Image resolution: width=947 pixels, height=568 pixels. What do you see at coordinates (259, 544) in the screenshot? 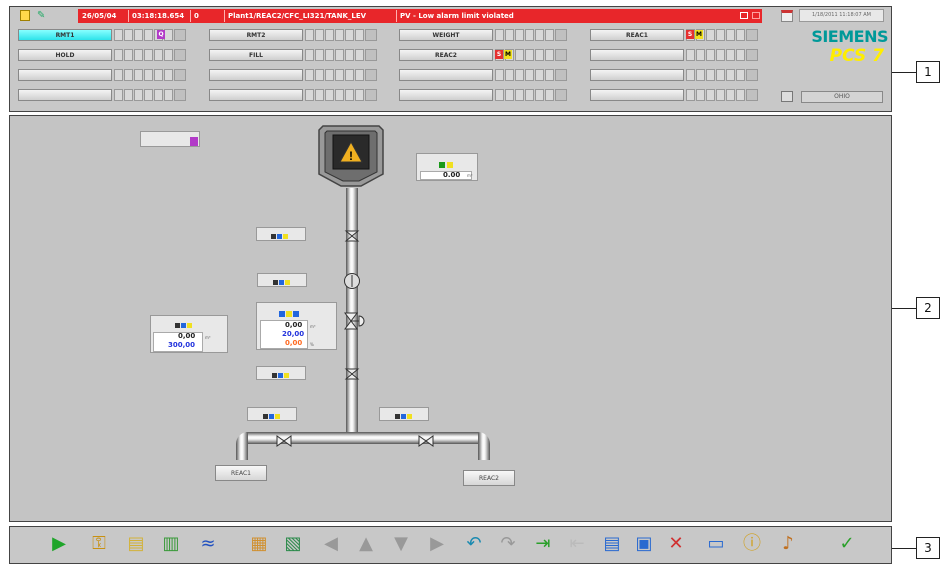
I see `report-button: ▦` at bounding box center [259, 544].